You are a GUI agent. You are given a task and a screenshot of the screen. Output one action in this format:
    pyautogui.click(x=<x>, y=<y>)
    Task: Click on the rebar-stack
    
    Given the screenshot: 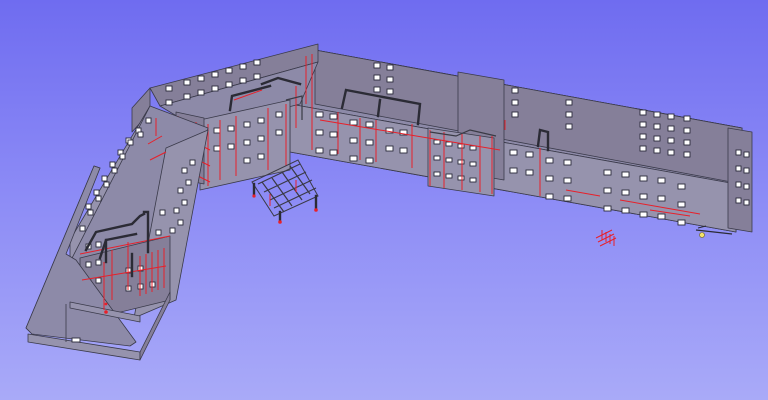 What is the action you would take?
    pyautogui.click(x=606, y=238)
    